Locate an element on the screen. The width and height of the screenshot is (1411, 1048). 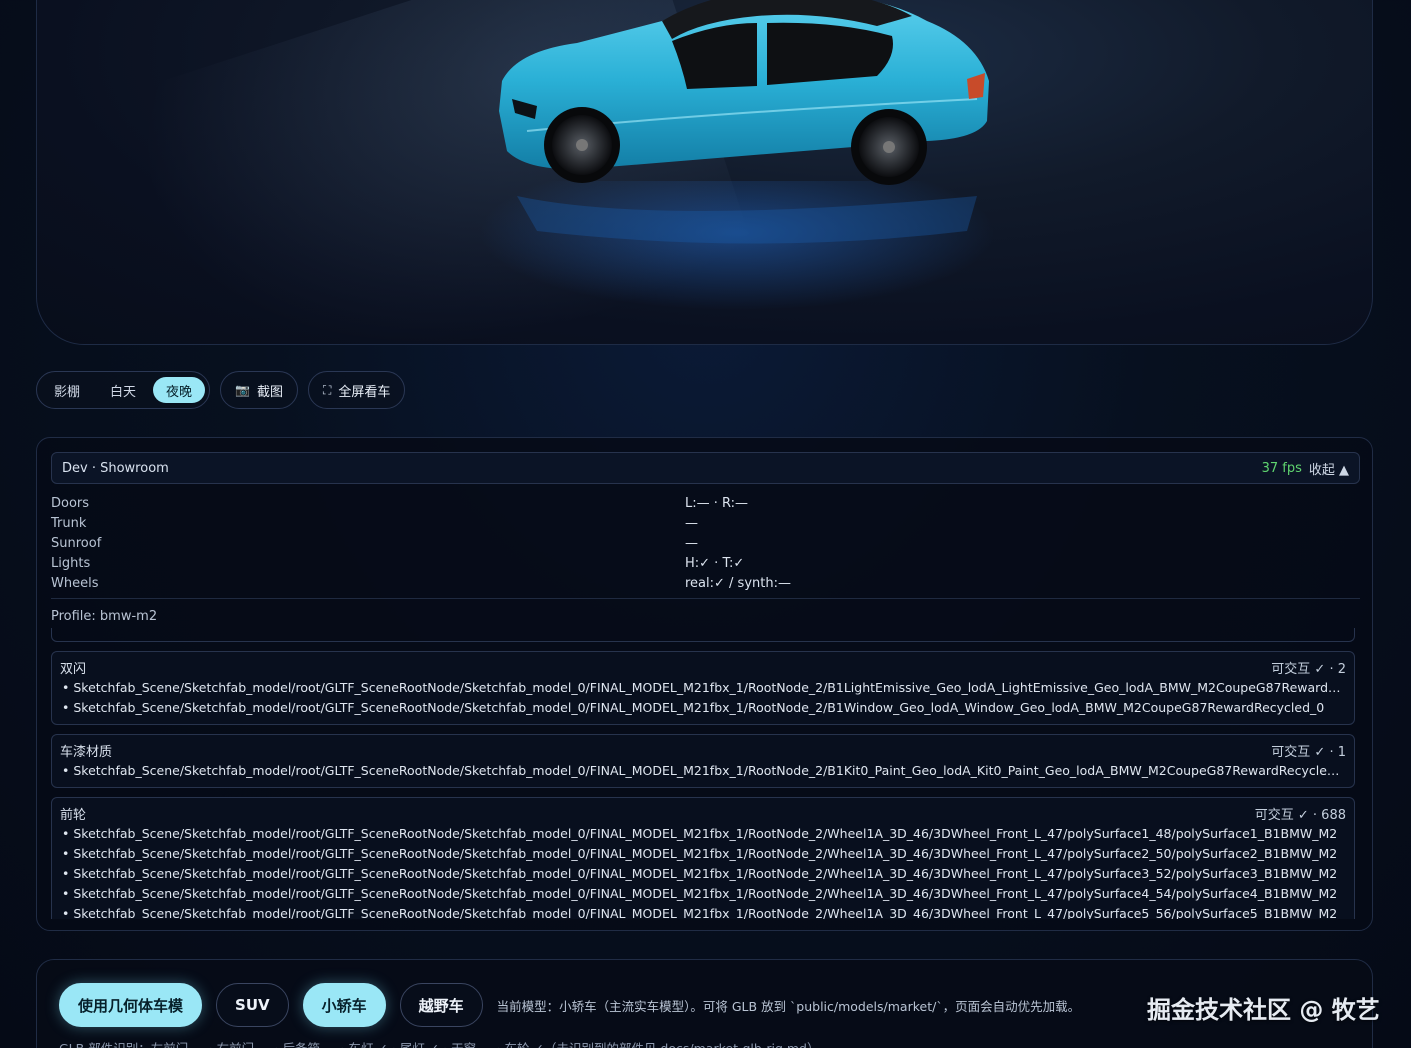
part-group-status: 可交互 ✓ · 2 is located at coordinates (1308, 669).